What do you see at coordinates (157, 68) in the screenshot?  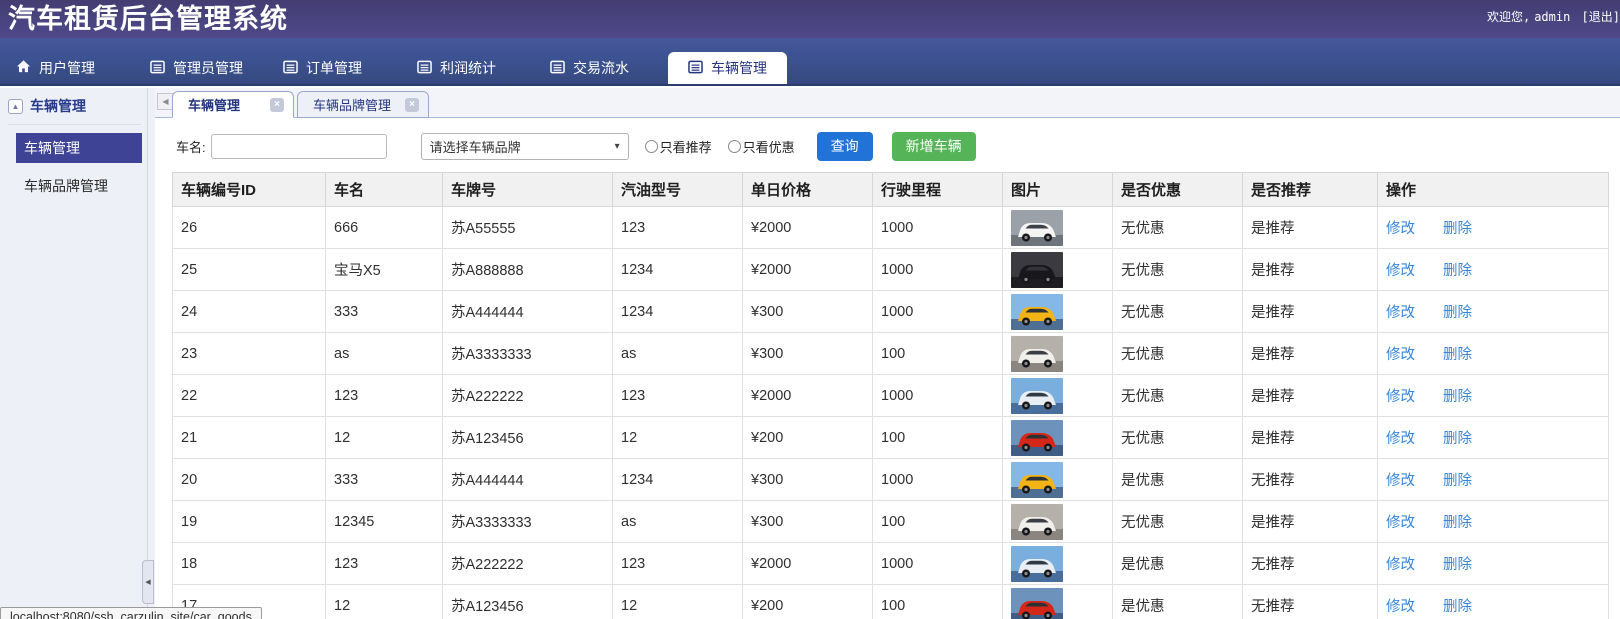 I see `list-icon` at bounding box center [157, 68].